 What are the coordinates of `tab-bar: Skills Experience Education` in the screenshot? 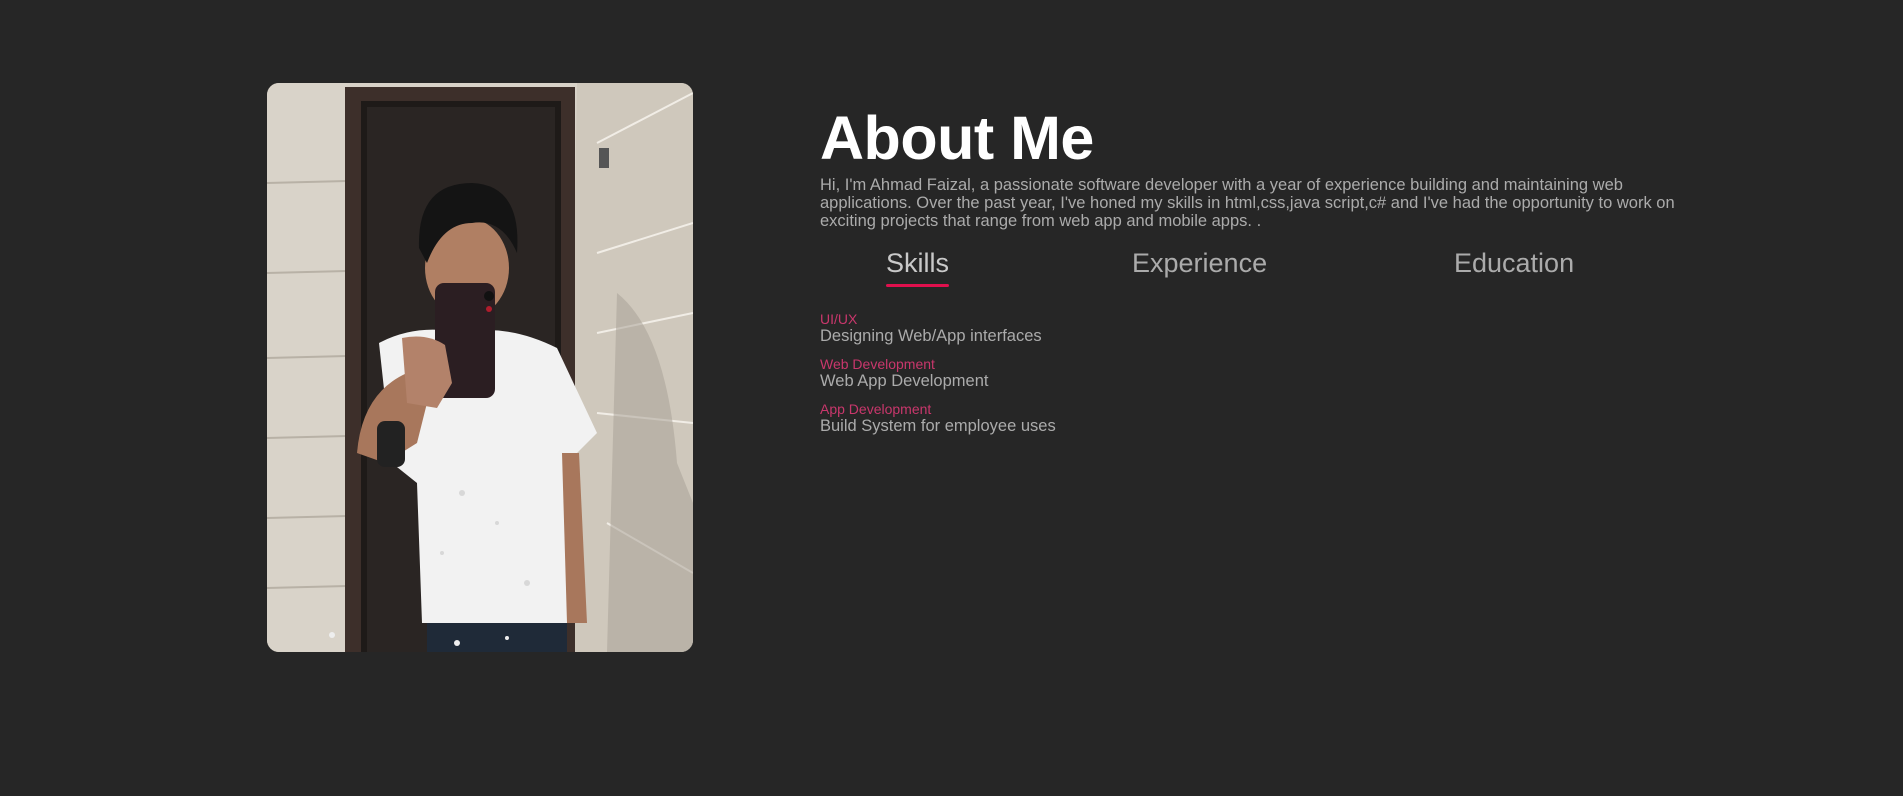 It's located at (1270, 277).